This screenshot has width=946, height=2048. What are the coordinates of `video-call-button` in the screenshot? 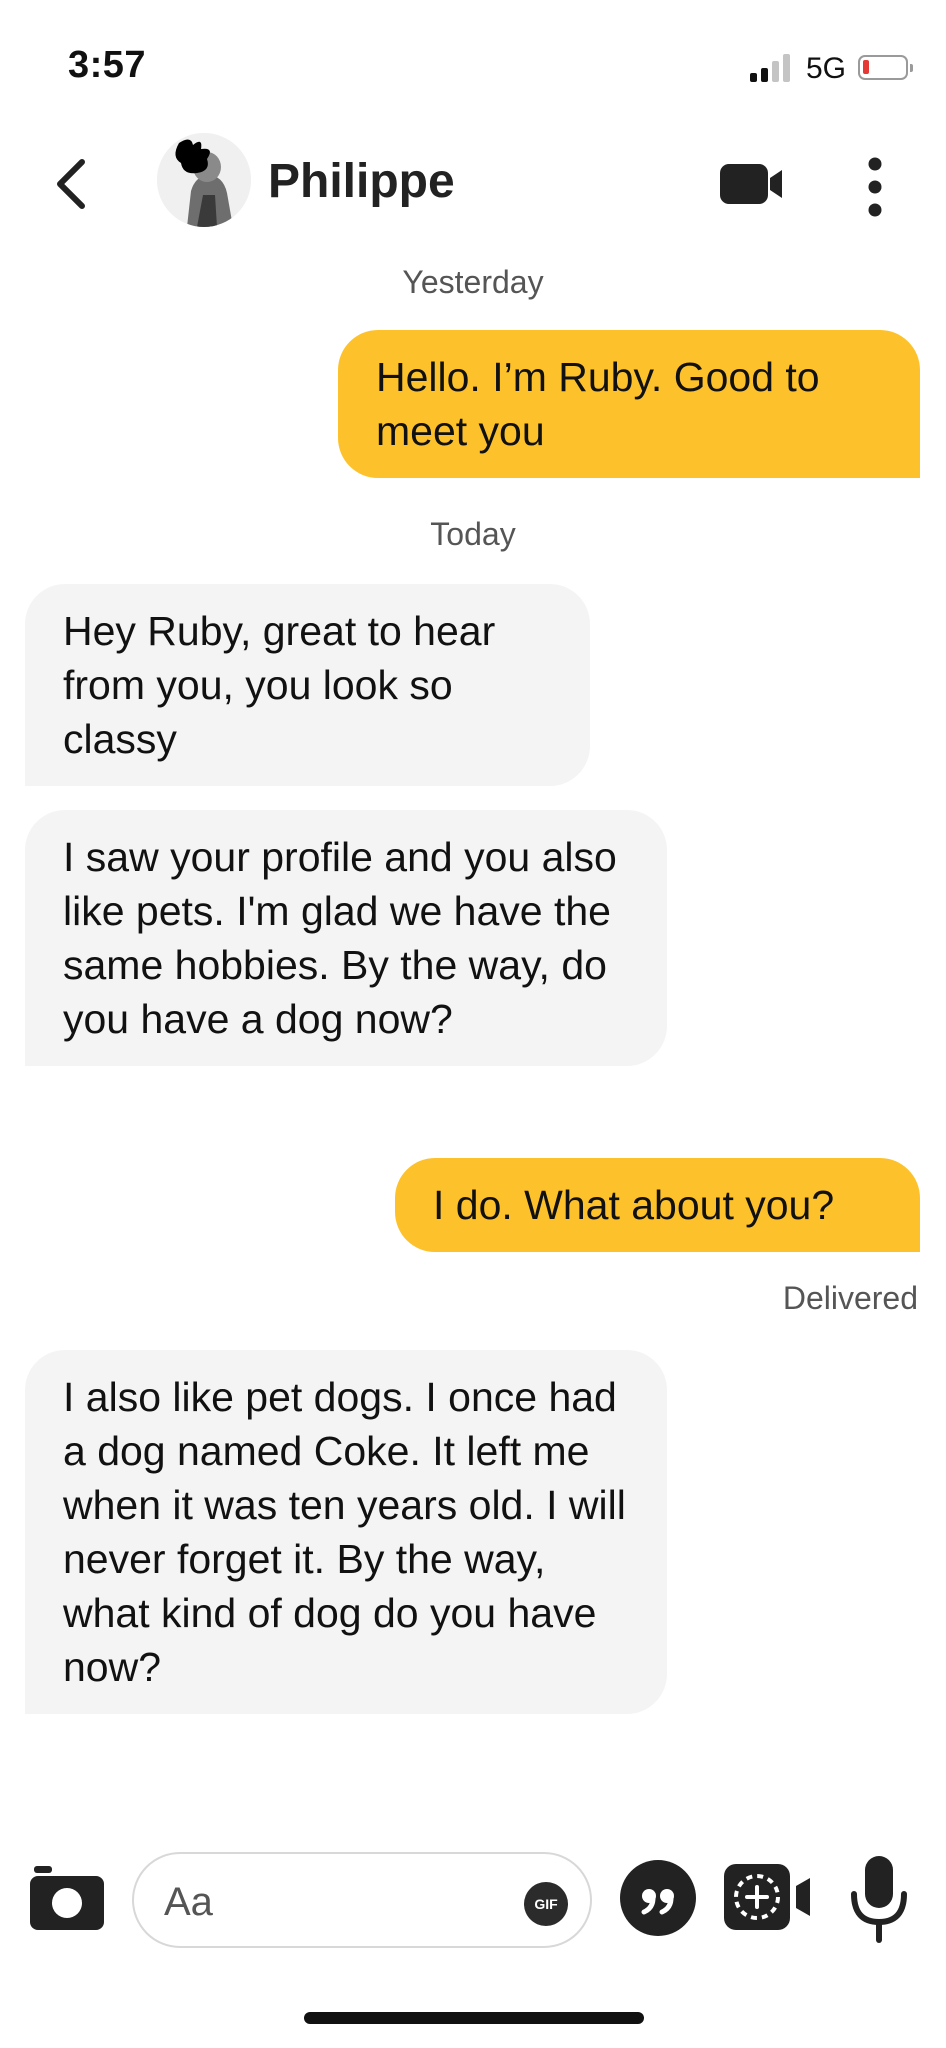 It's located at (752, 184).